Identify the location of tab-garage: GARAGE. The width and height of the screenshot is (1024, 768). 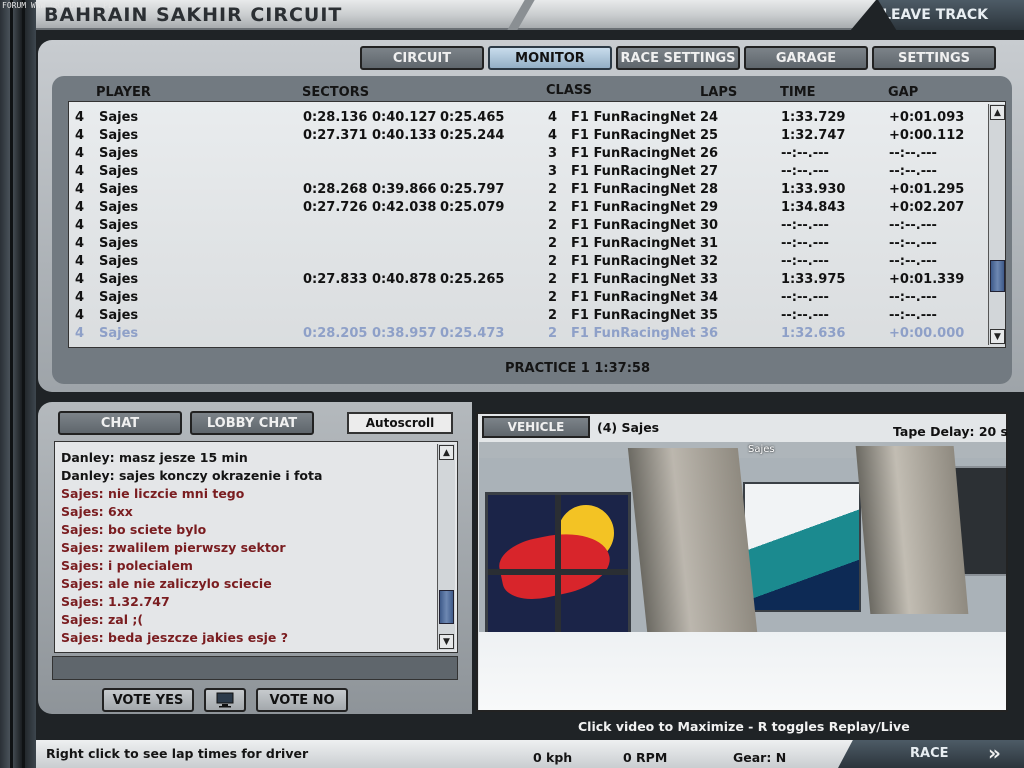
(806, 58).